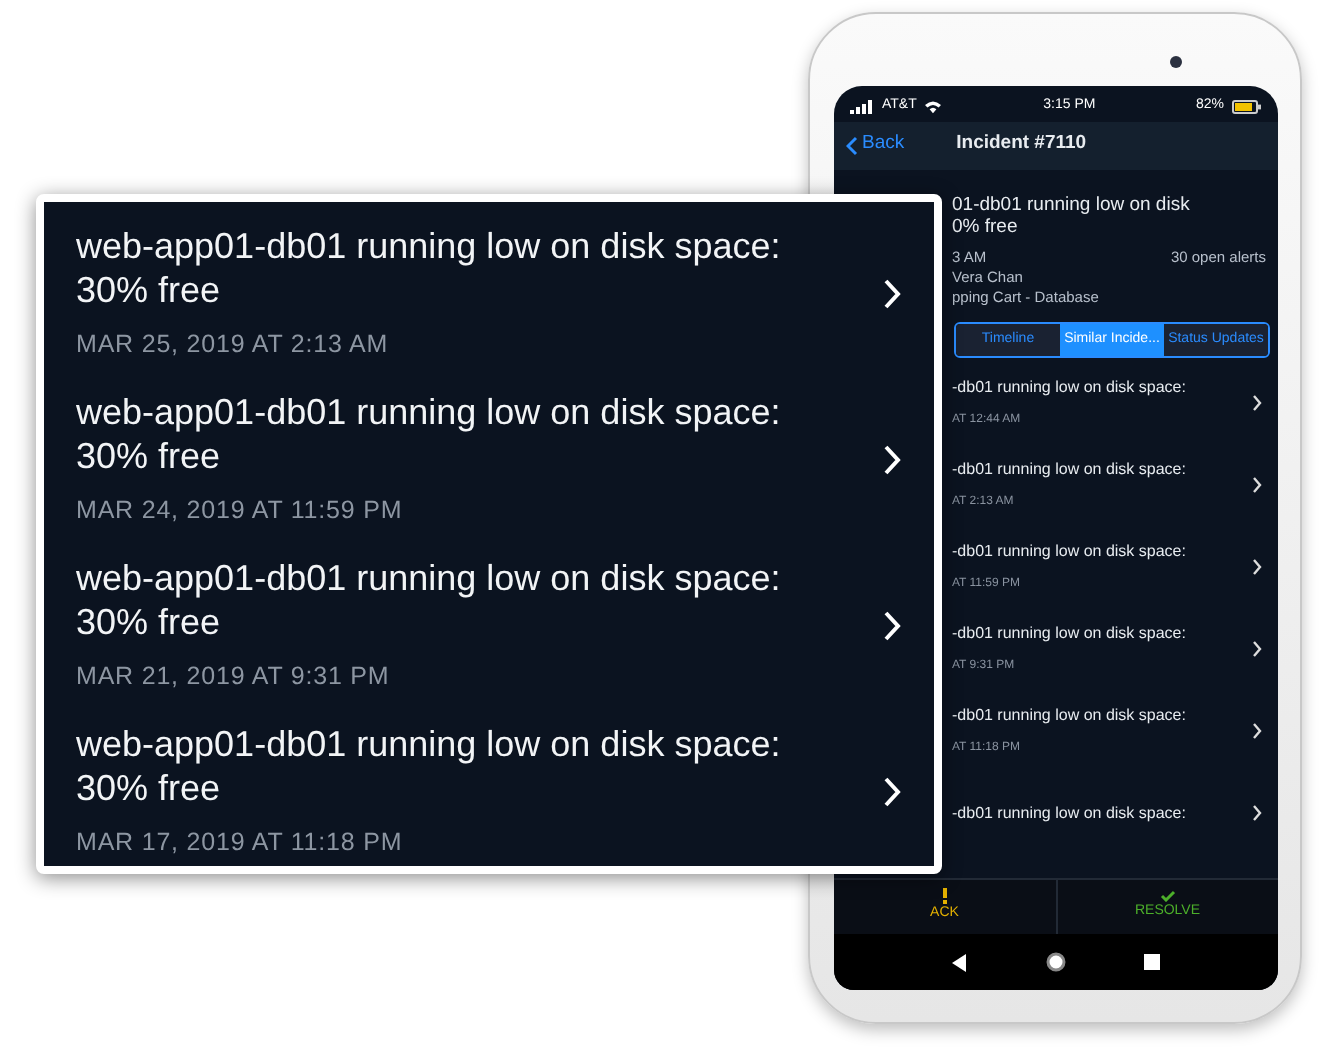 This screenshot has width=1340, height=1056. What do you see at coordinates (944, 896) in the screenshot?
I see `exclamation-icon` at bounding box center [944, 896].